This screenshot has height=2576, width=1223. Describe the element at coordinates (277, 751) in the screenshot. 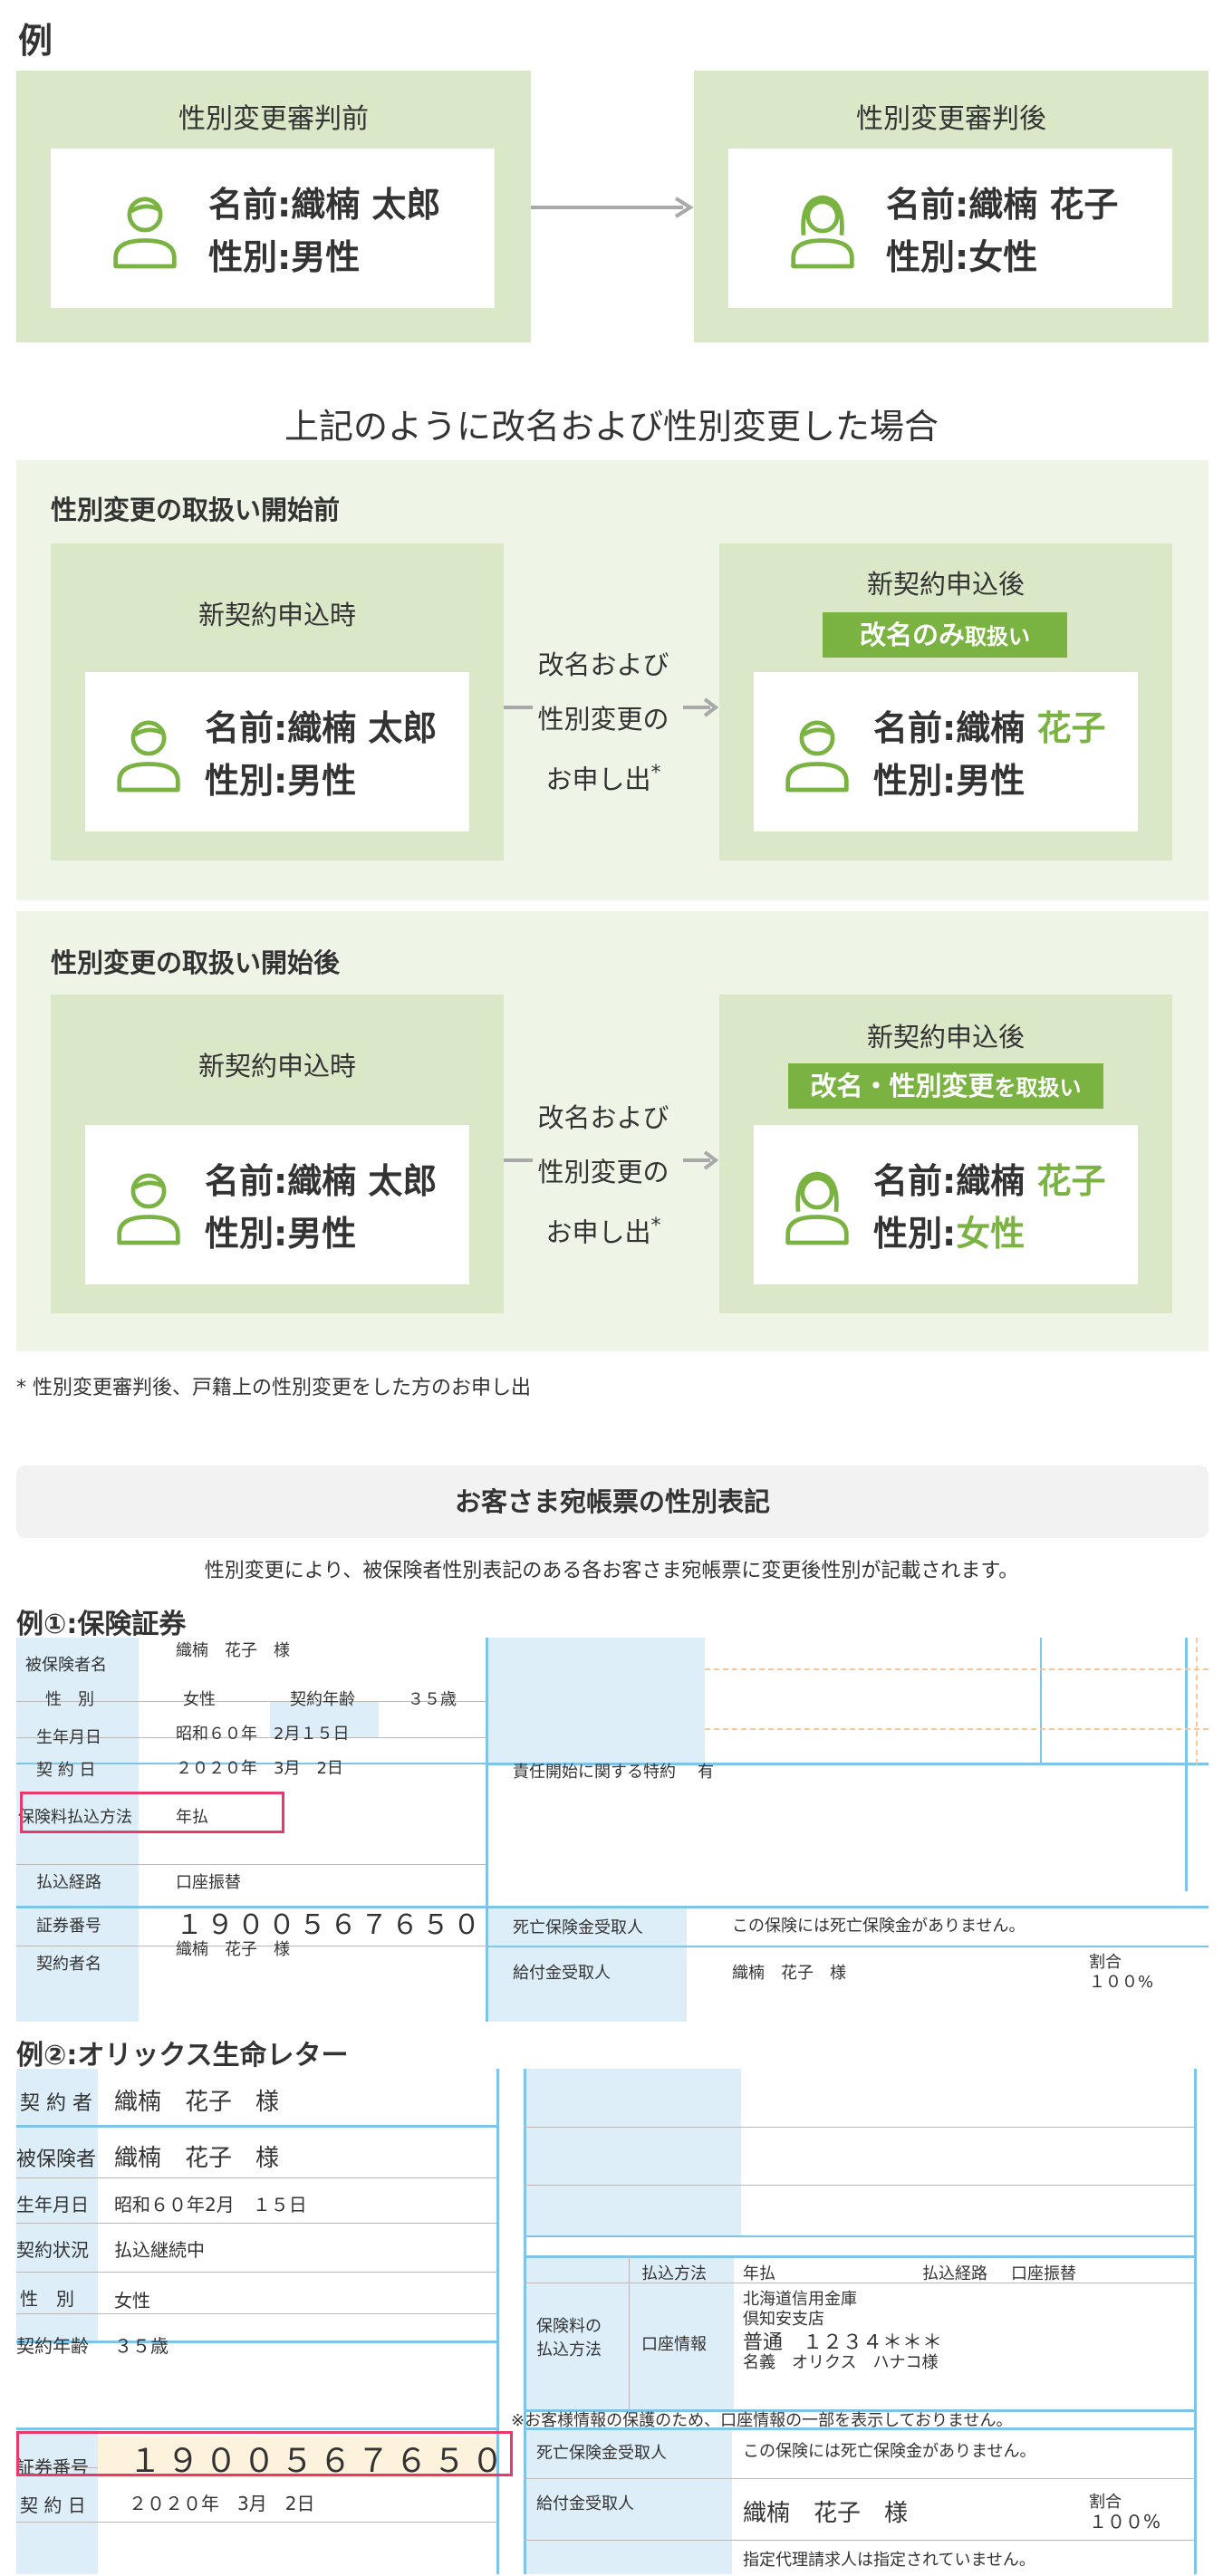

I see `s1-left-card: 名前:織楠 太郎 性別:男性` at that location.